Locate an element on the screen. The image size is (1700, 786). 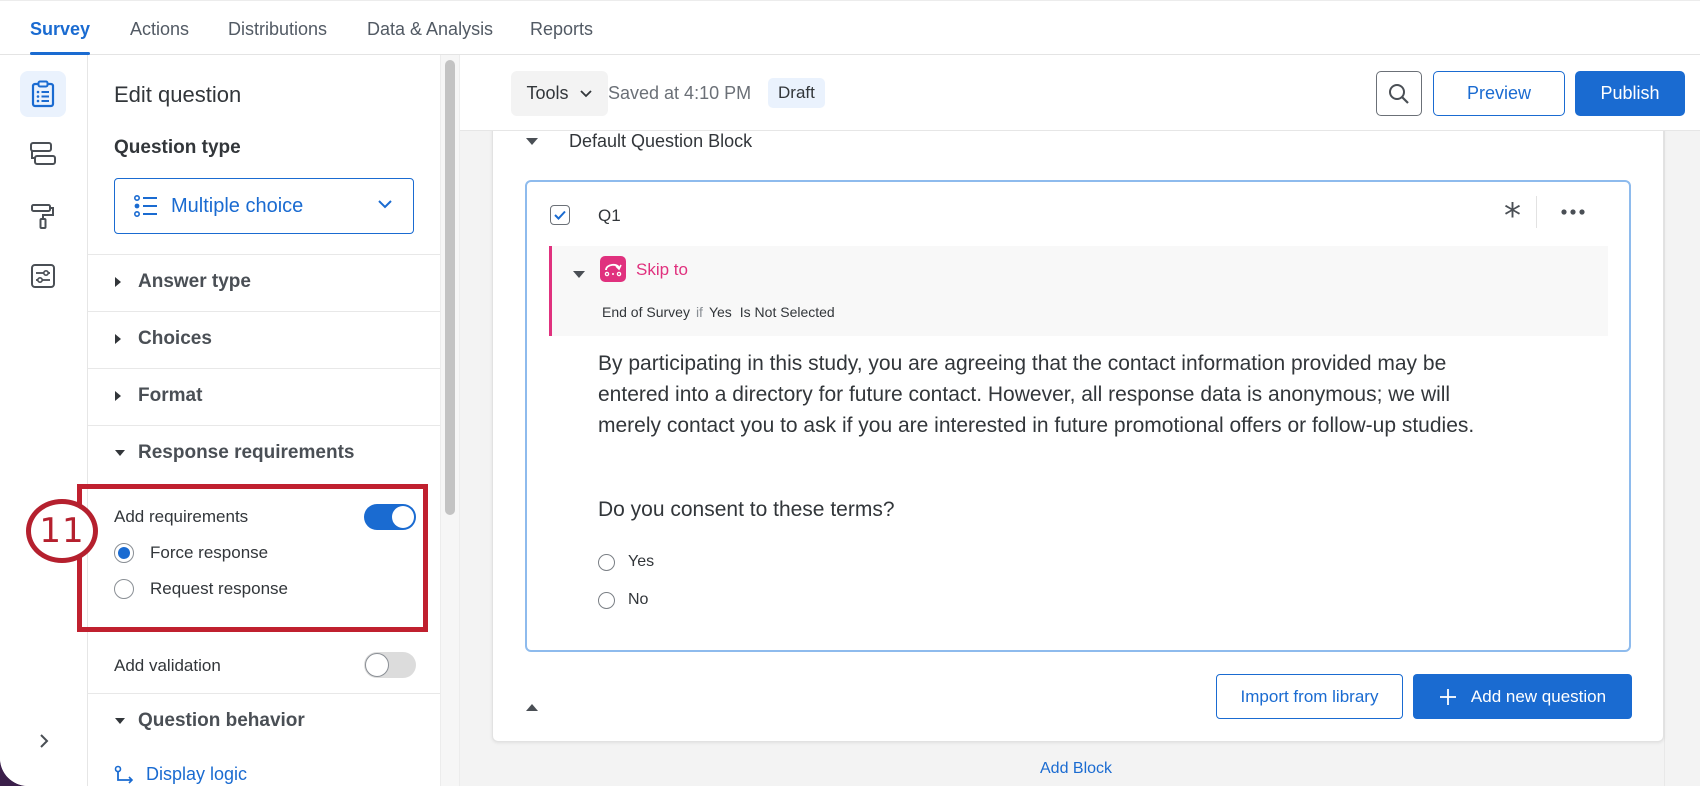
rail-item-survey-options is located at coordinates (43, 276).